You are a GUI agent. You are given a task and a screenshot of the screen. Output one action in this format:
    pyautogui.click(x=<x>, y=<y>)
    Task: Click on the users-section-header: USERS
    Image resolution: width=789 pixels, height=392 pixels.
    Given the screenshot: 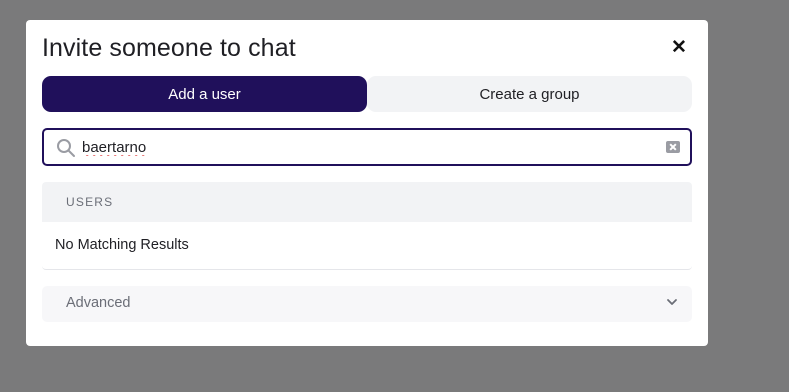 What is the action you would take?
    pyautogui.click(x=367, y=202)
    